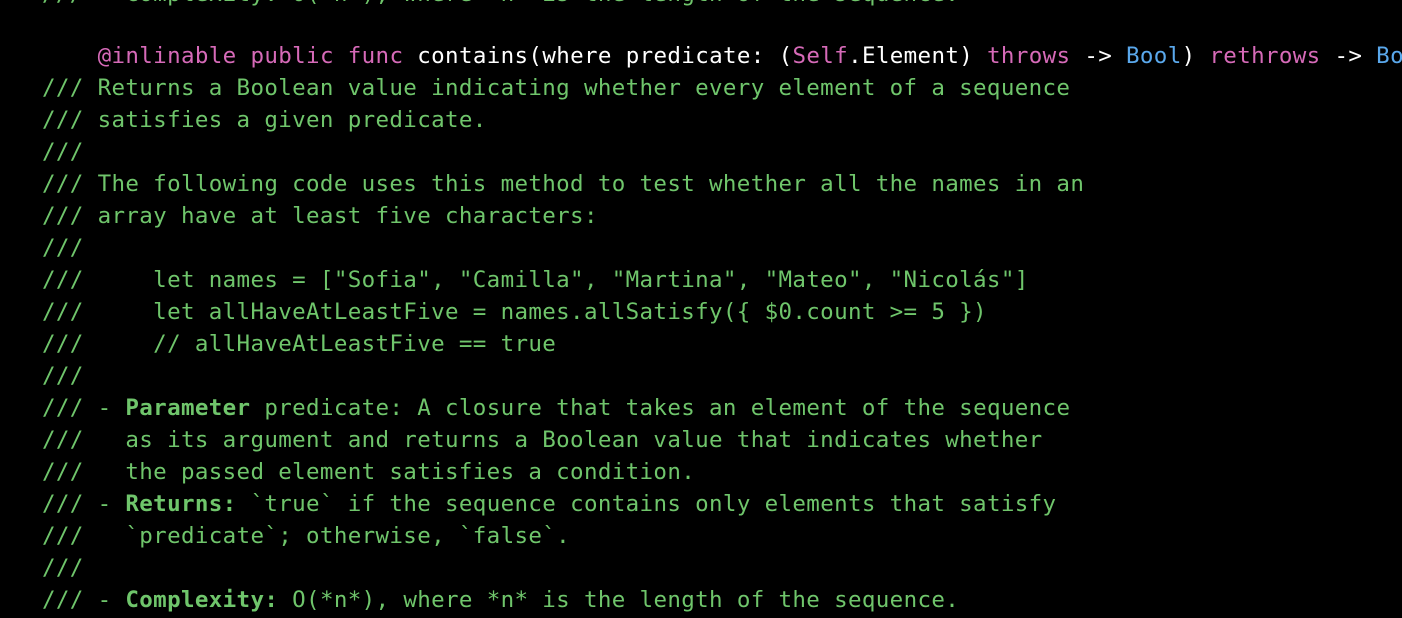 This screenshot has height=618, width=1402. Describe the element at coordinates (292, 56) in the screenshot. I see `public-keyword: public` at that location.